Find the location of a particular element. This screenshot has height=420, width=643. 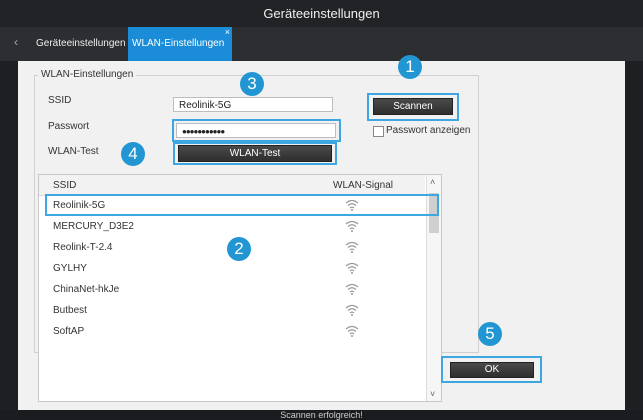

chevron-left-icon: ‹ is located at coordinates (16, 42).